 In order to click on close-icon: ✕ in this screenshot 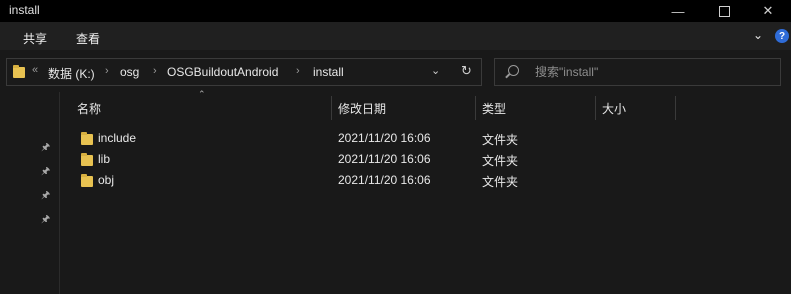, I will do `click(768, 10)`.